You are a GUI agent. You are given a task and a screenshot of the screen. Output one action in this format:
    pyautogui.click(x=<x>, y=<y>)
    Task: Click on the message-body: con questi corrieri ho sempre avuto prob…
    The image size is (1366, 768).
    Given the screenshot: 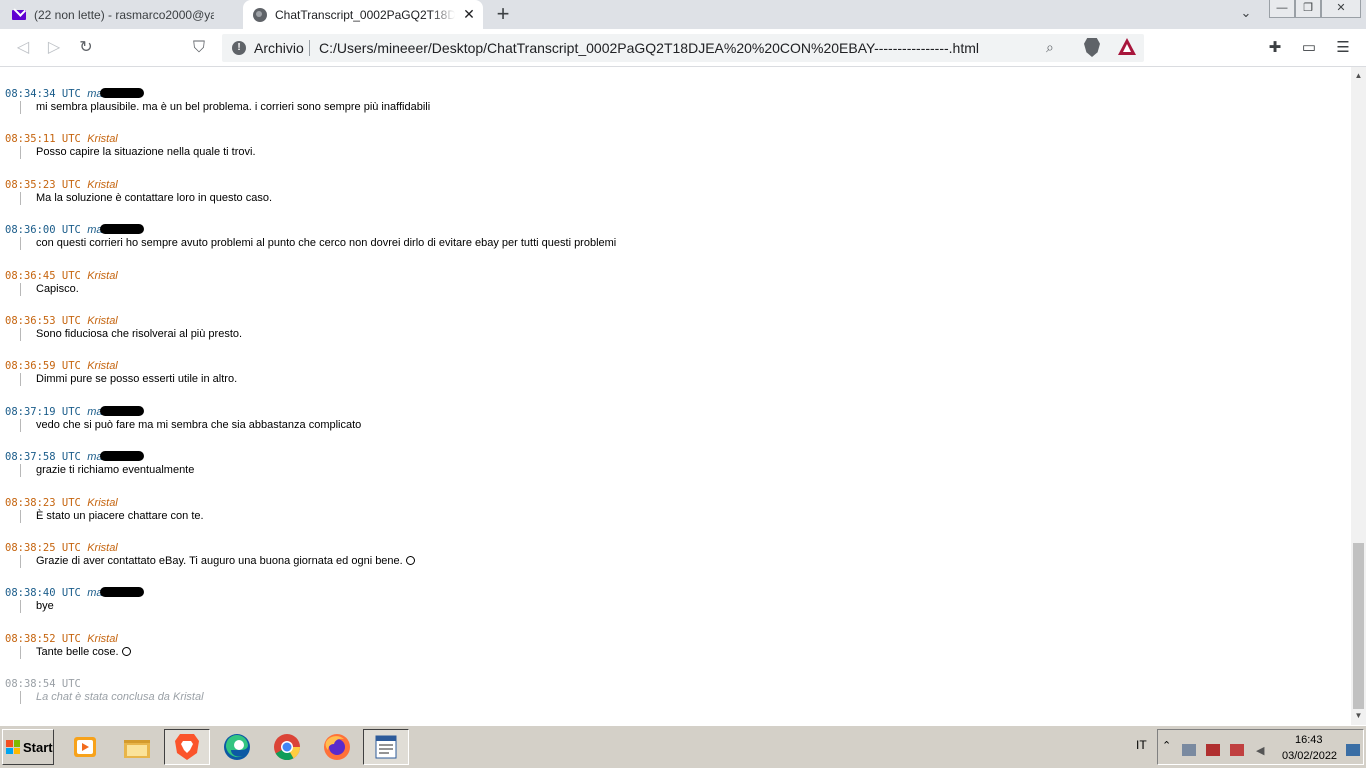 What is the action you would take?
    pyautogui.click(x=318, y=243)
    